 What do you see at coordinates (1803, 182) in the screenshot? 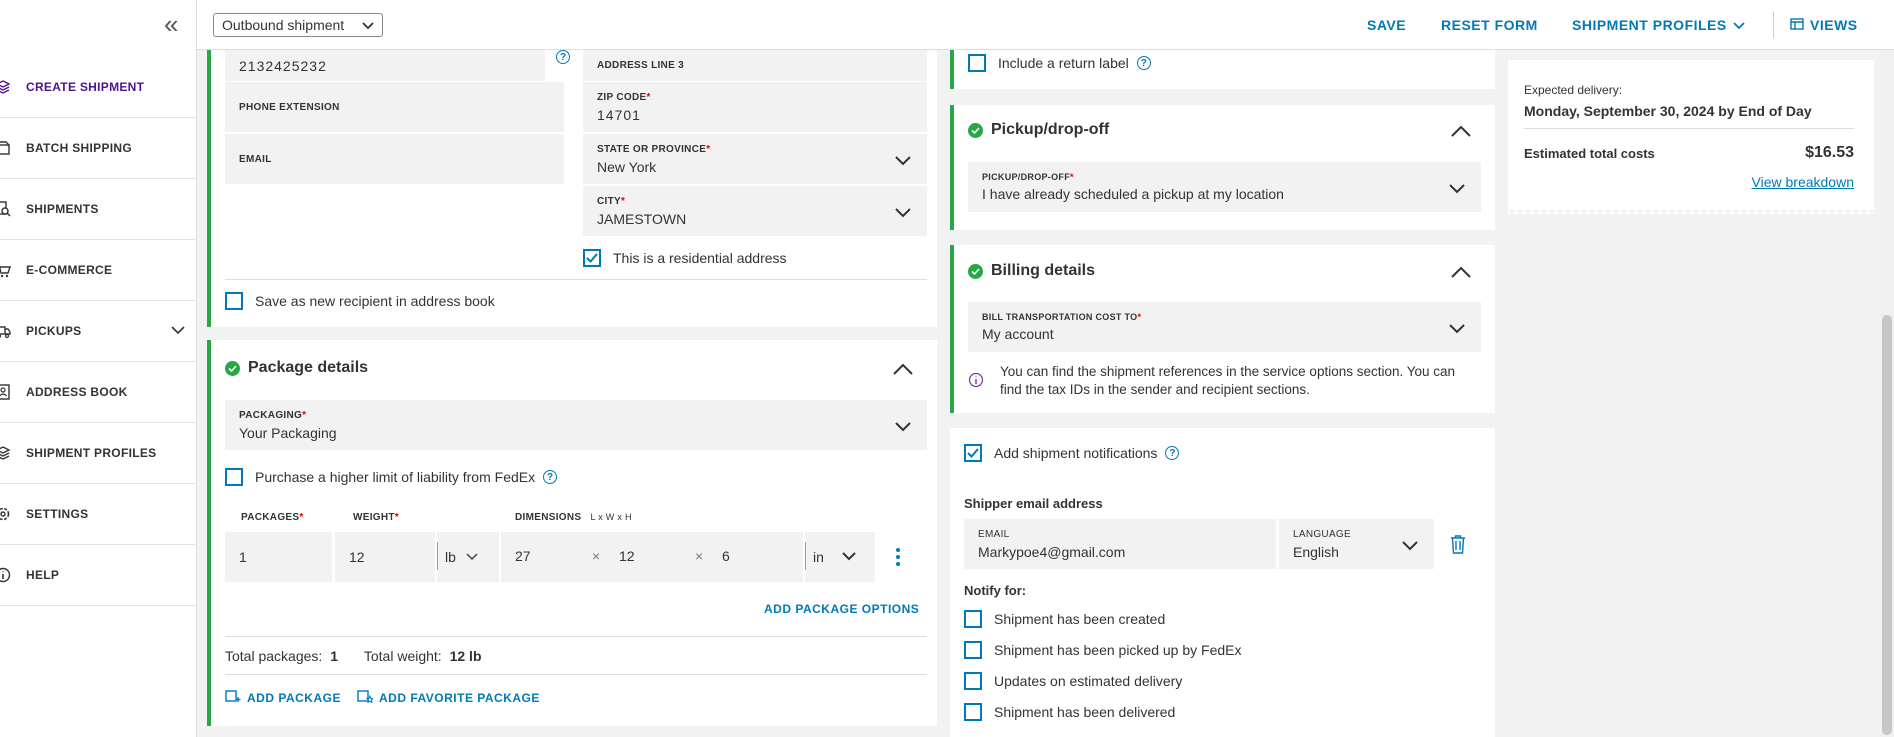
I see `view-breakdown-link: View breakdown` at bounding box center [1803, 182].